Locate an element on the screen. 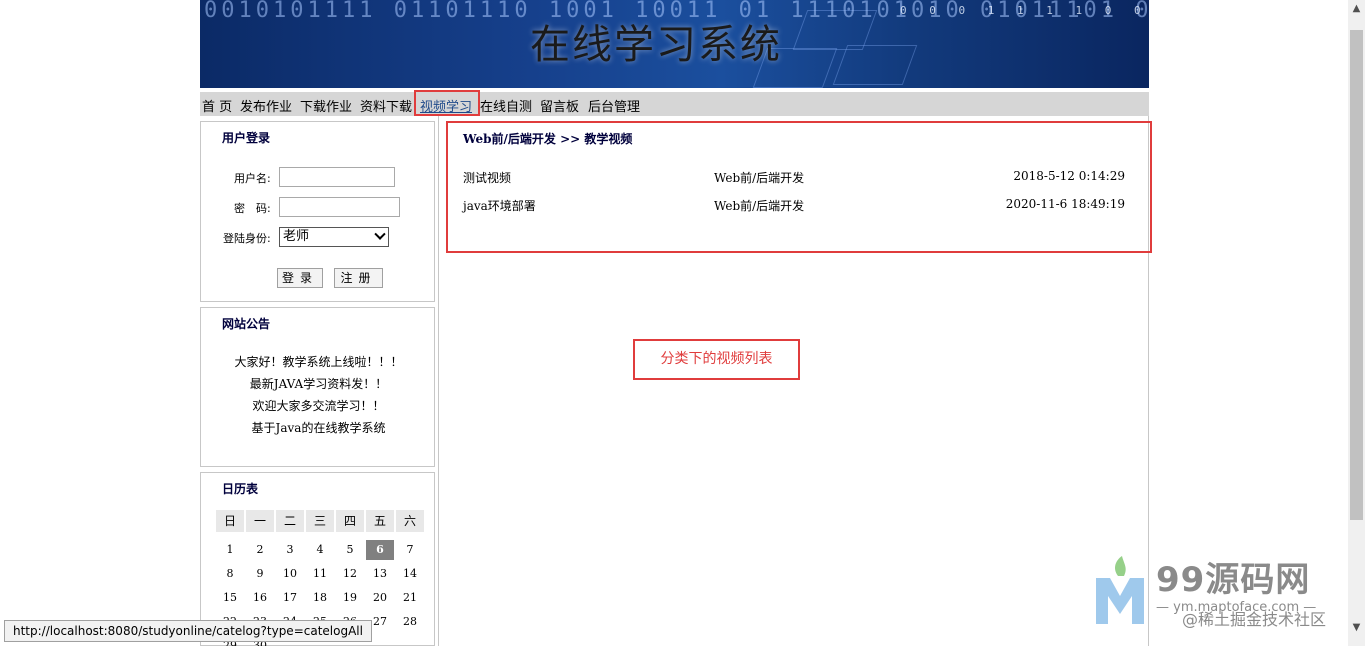  video-title: 测试视频 is located at coordinates (487, 177).